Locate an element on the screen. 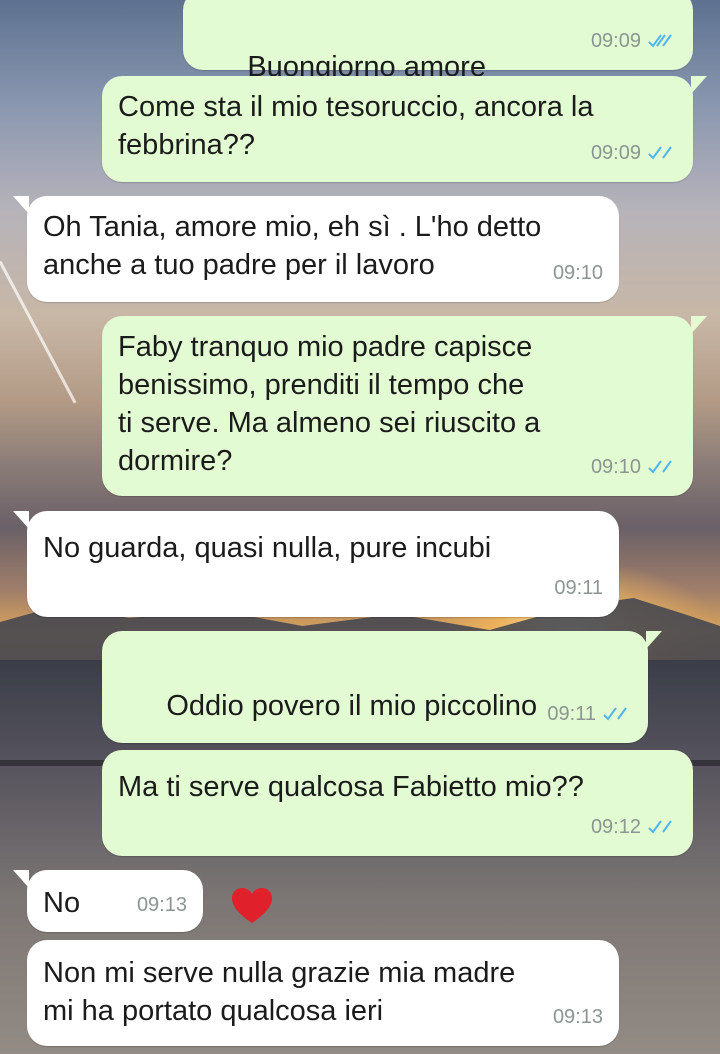  message-text: No guarda, quasi nulla, pure incubi is located at coordinates (267, 548).